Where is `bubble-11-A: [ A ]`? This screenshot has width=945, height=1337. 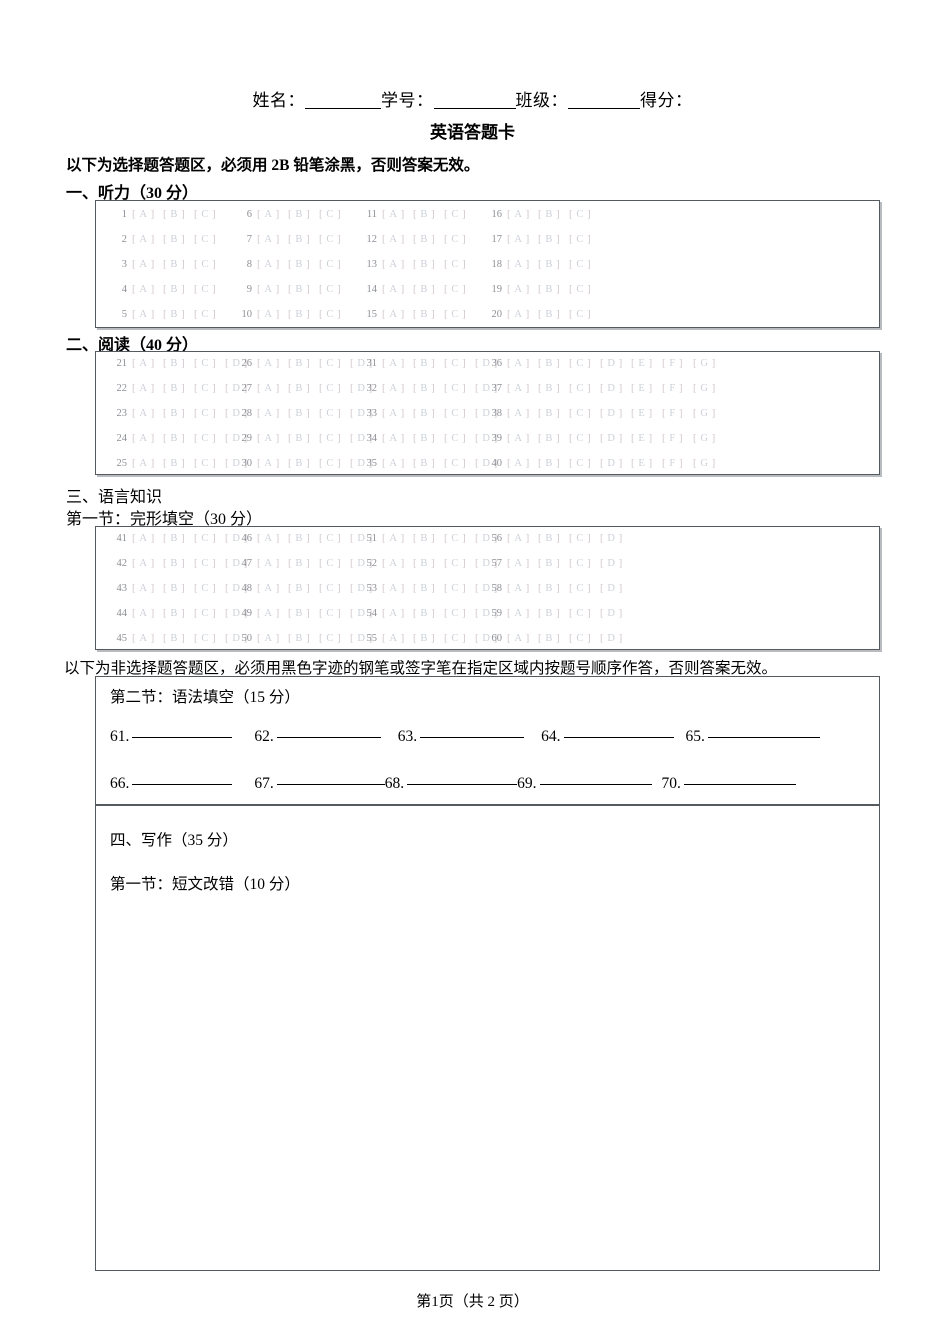 bubble-11-A: [ A ] is located at coordinates (397, 214).